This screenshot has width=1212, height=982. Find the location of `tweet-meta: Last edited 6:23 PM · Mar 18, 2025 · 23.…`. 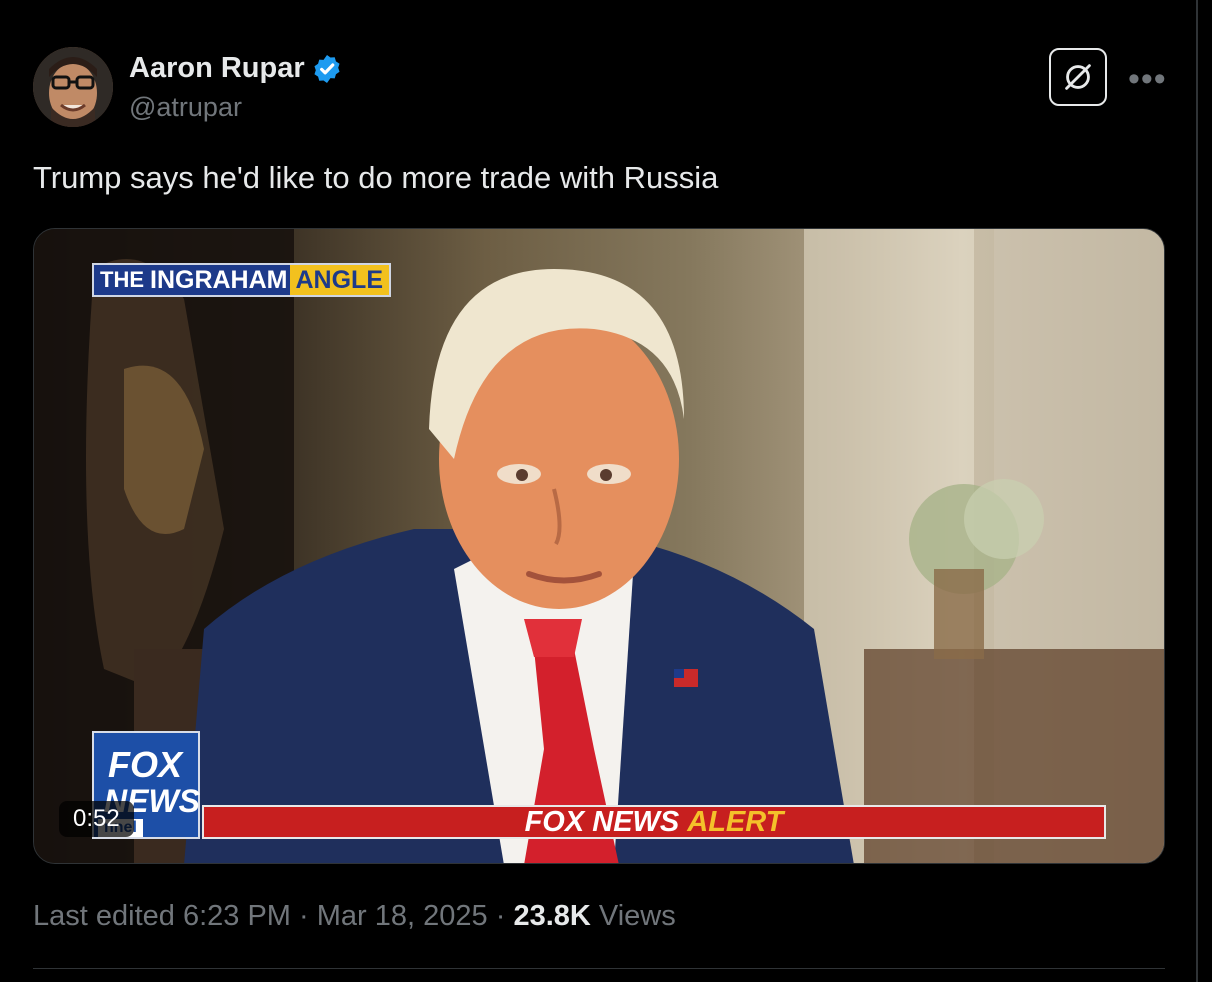

tweet-meta: Last edited 6:23 PM · Mar 18, 2025 · 23.… is located at coordinates (354, 916).